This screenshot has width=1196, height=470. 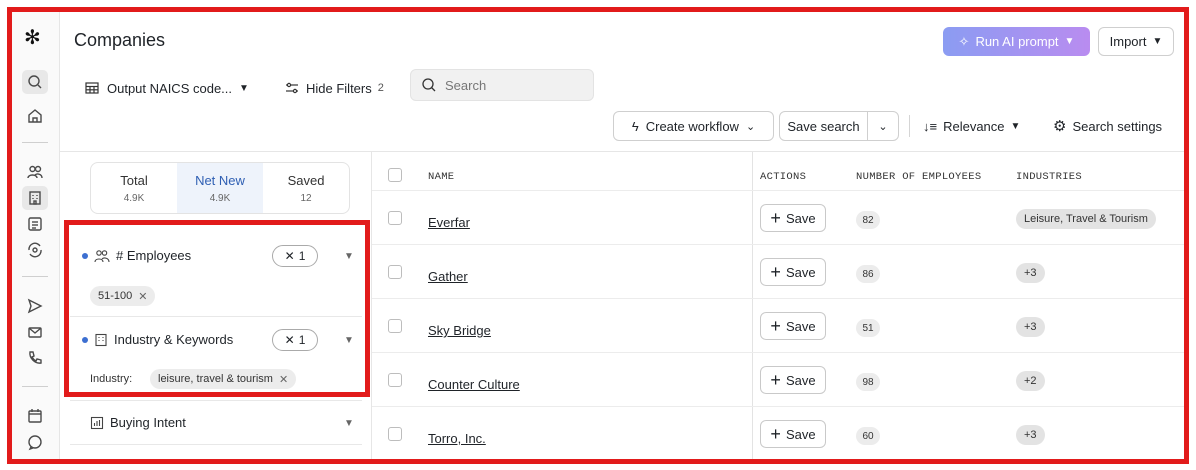 I want to click on industry-sub-label: Industry:, so click(x=111, y=379).